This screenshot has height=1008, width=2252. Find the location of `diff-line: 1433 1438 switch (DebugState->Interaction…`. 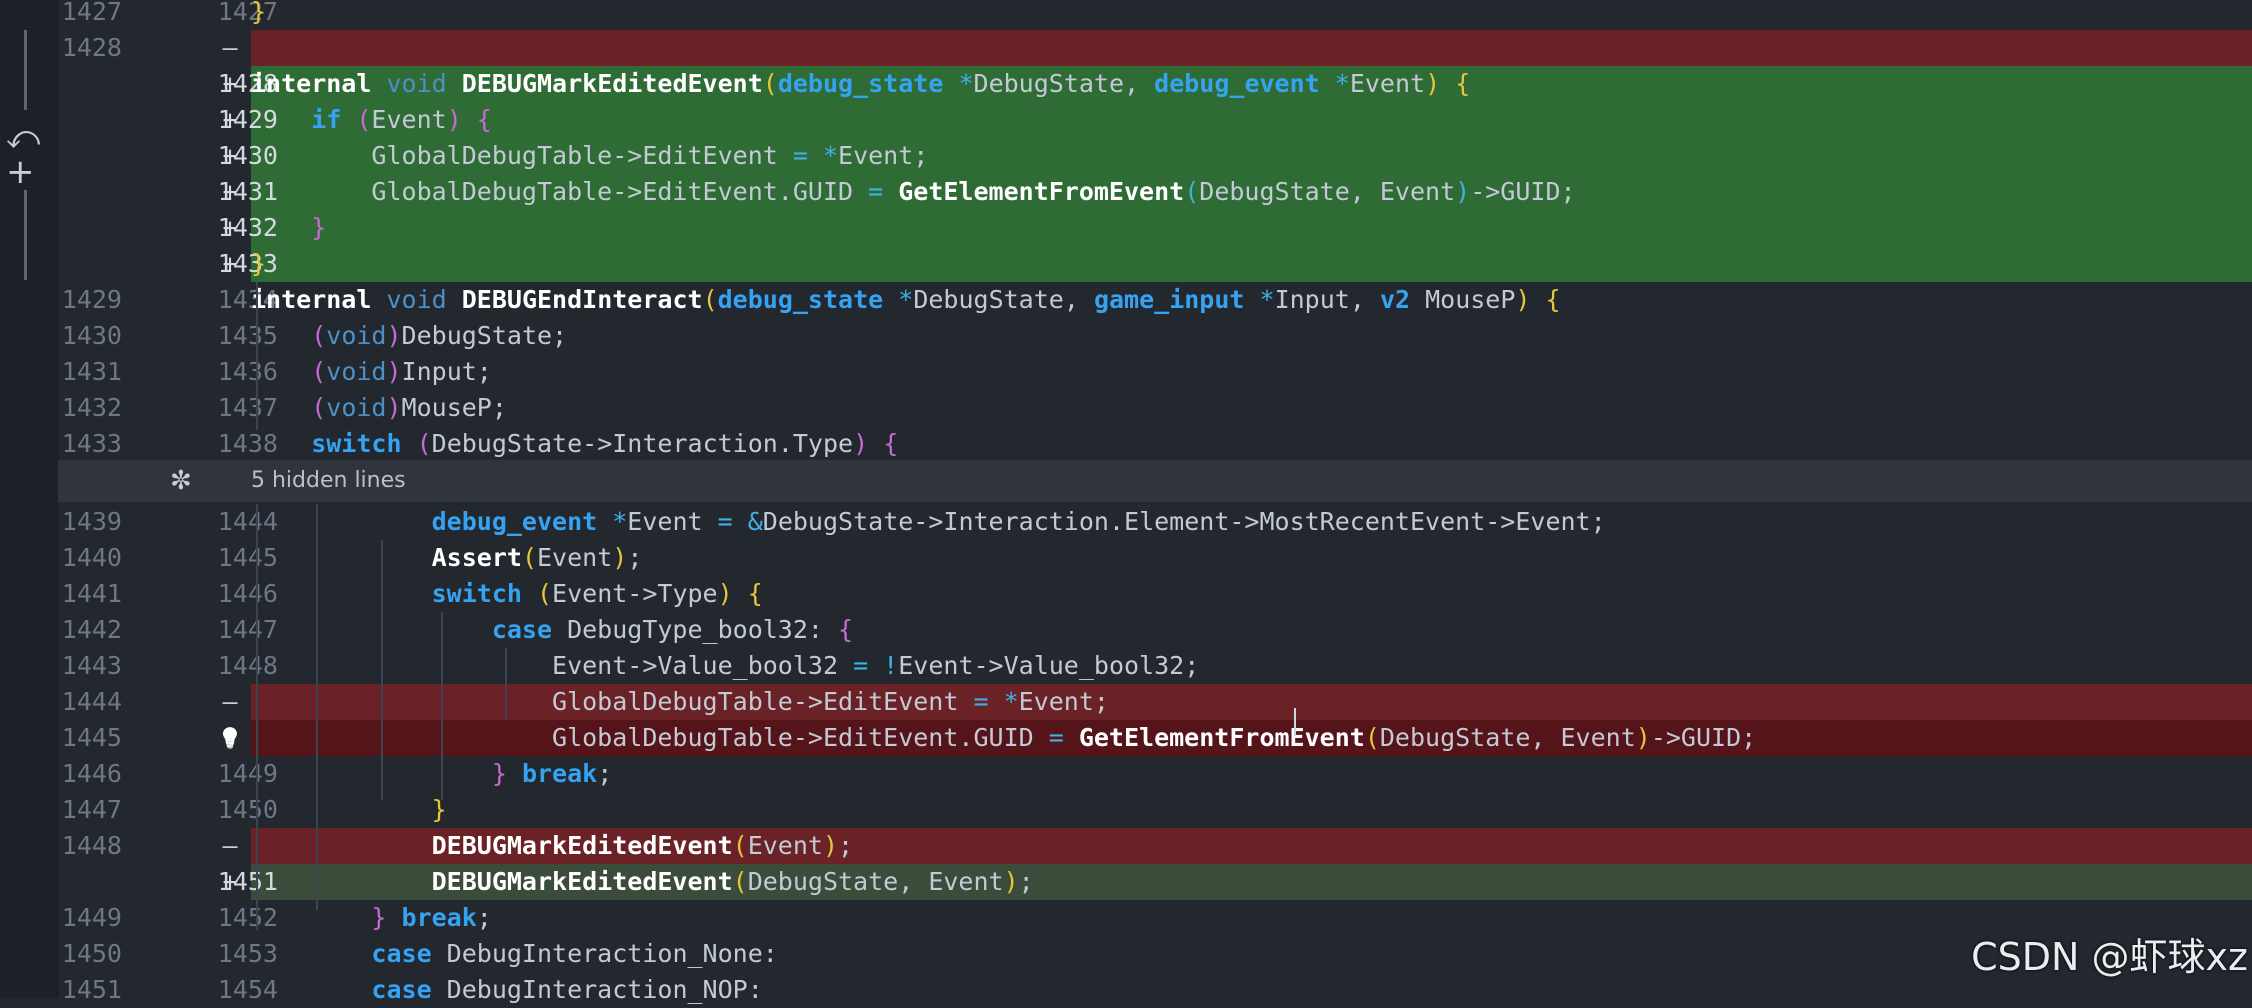

diff-line: 1433 1438 switch (DebugState->Interaction… is located at coordinates (1155, 444).